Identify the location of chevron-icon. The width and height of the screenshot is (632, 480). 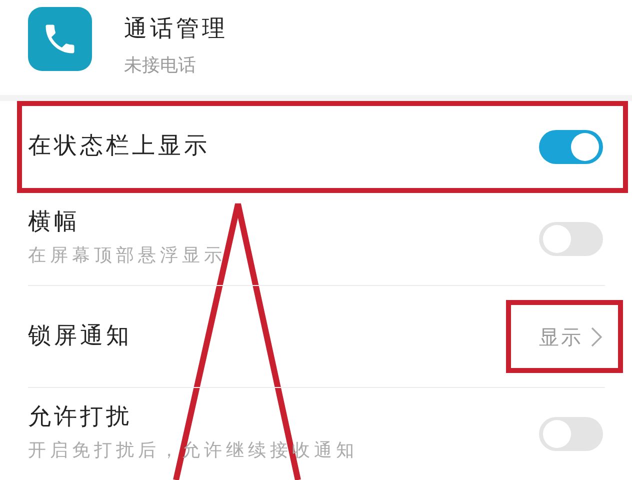
(596, 336).